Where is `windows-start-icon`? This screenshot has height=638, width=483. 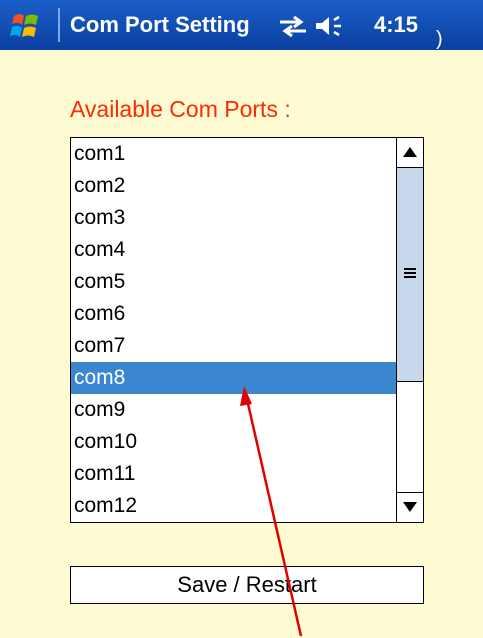
windows-start-icon is located at coordinates (26, 26).